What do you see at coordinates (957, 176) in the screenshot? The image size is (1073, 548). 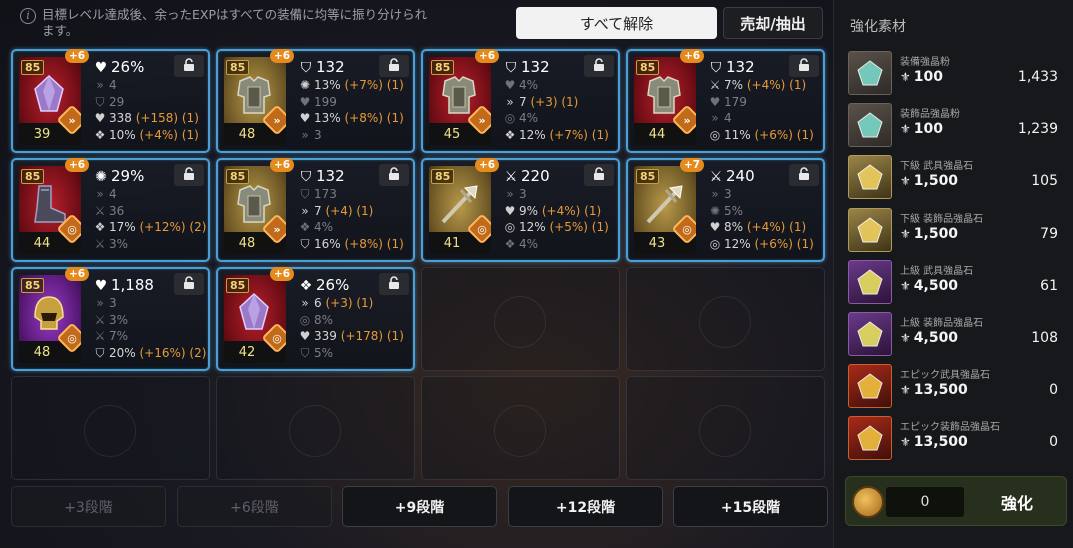 I see `material-row: 下級 武具強晶石 ⚜ 1,500 105` at bounding box center [957, 176].